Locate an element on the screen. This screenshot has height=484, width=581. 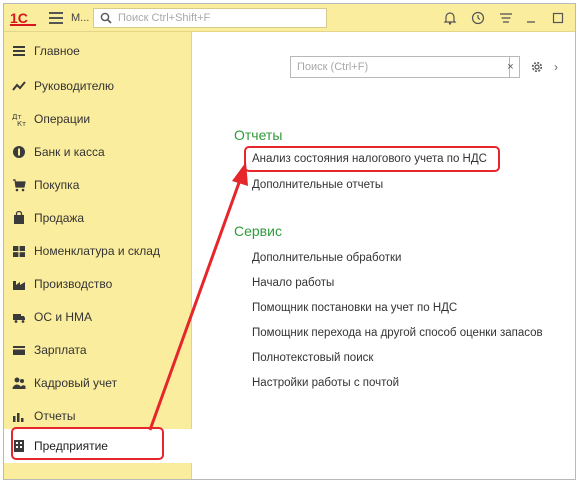
more-chevron-icon: › is located at coordinates (556, 67).